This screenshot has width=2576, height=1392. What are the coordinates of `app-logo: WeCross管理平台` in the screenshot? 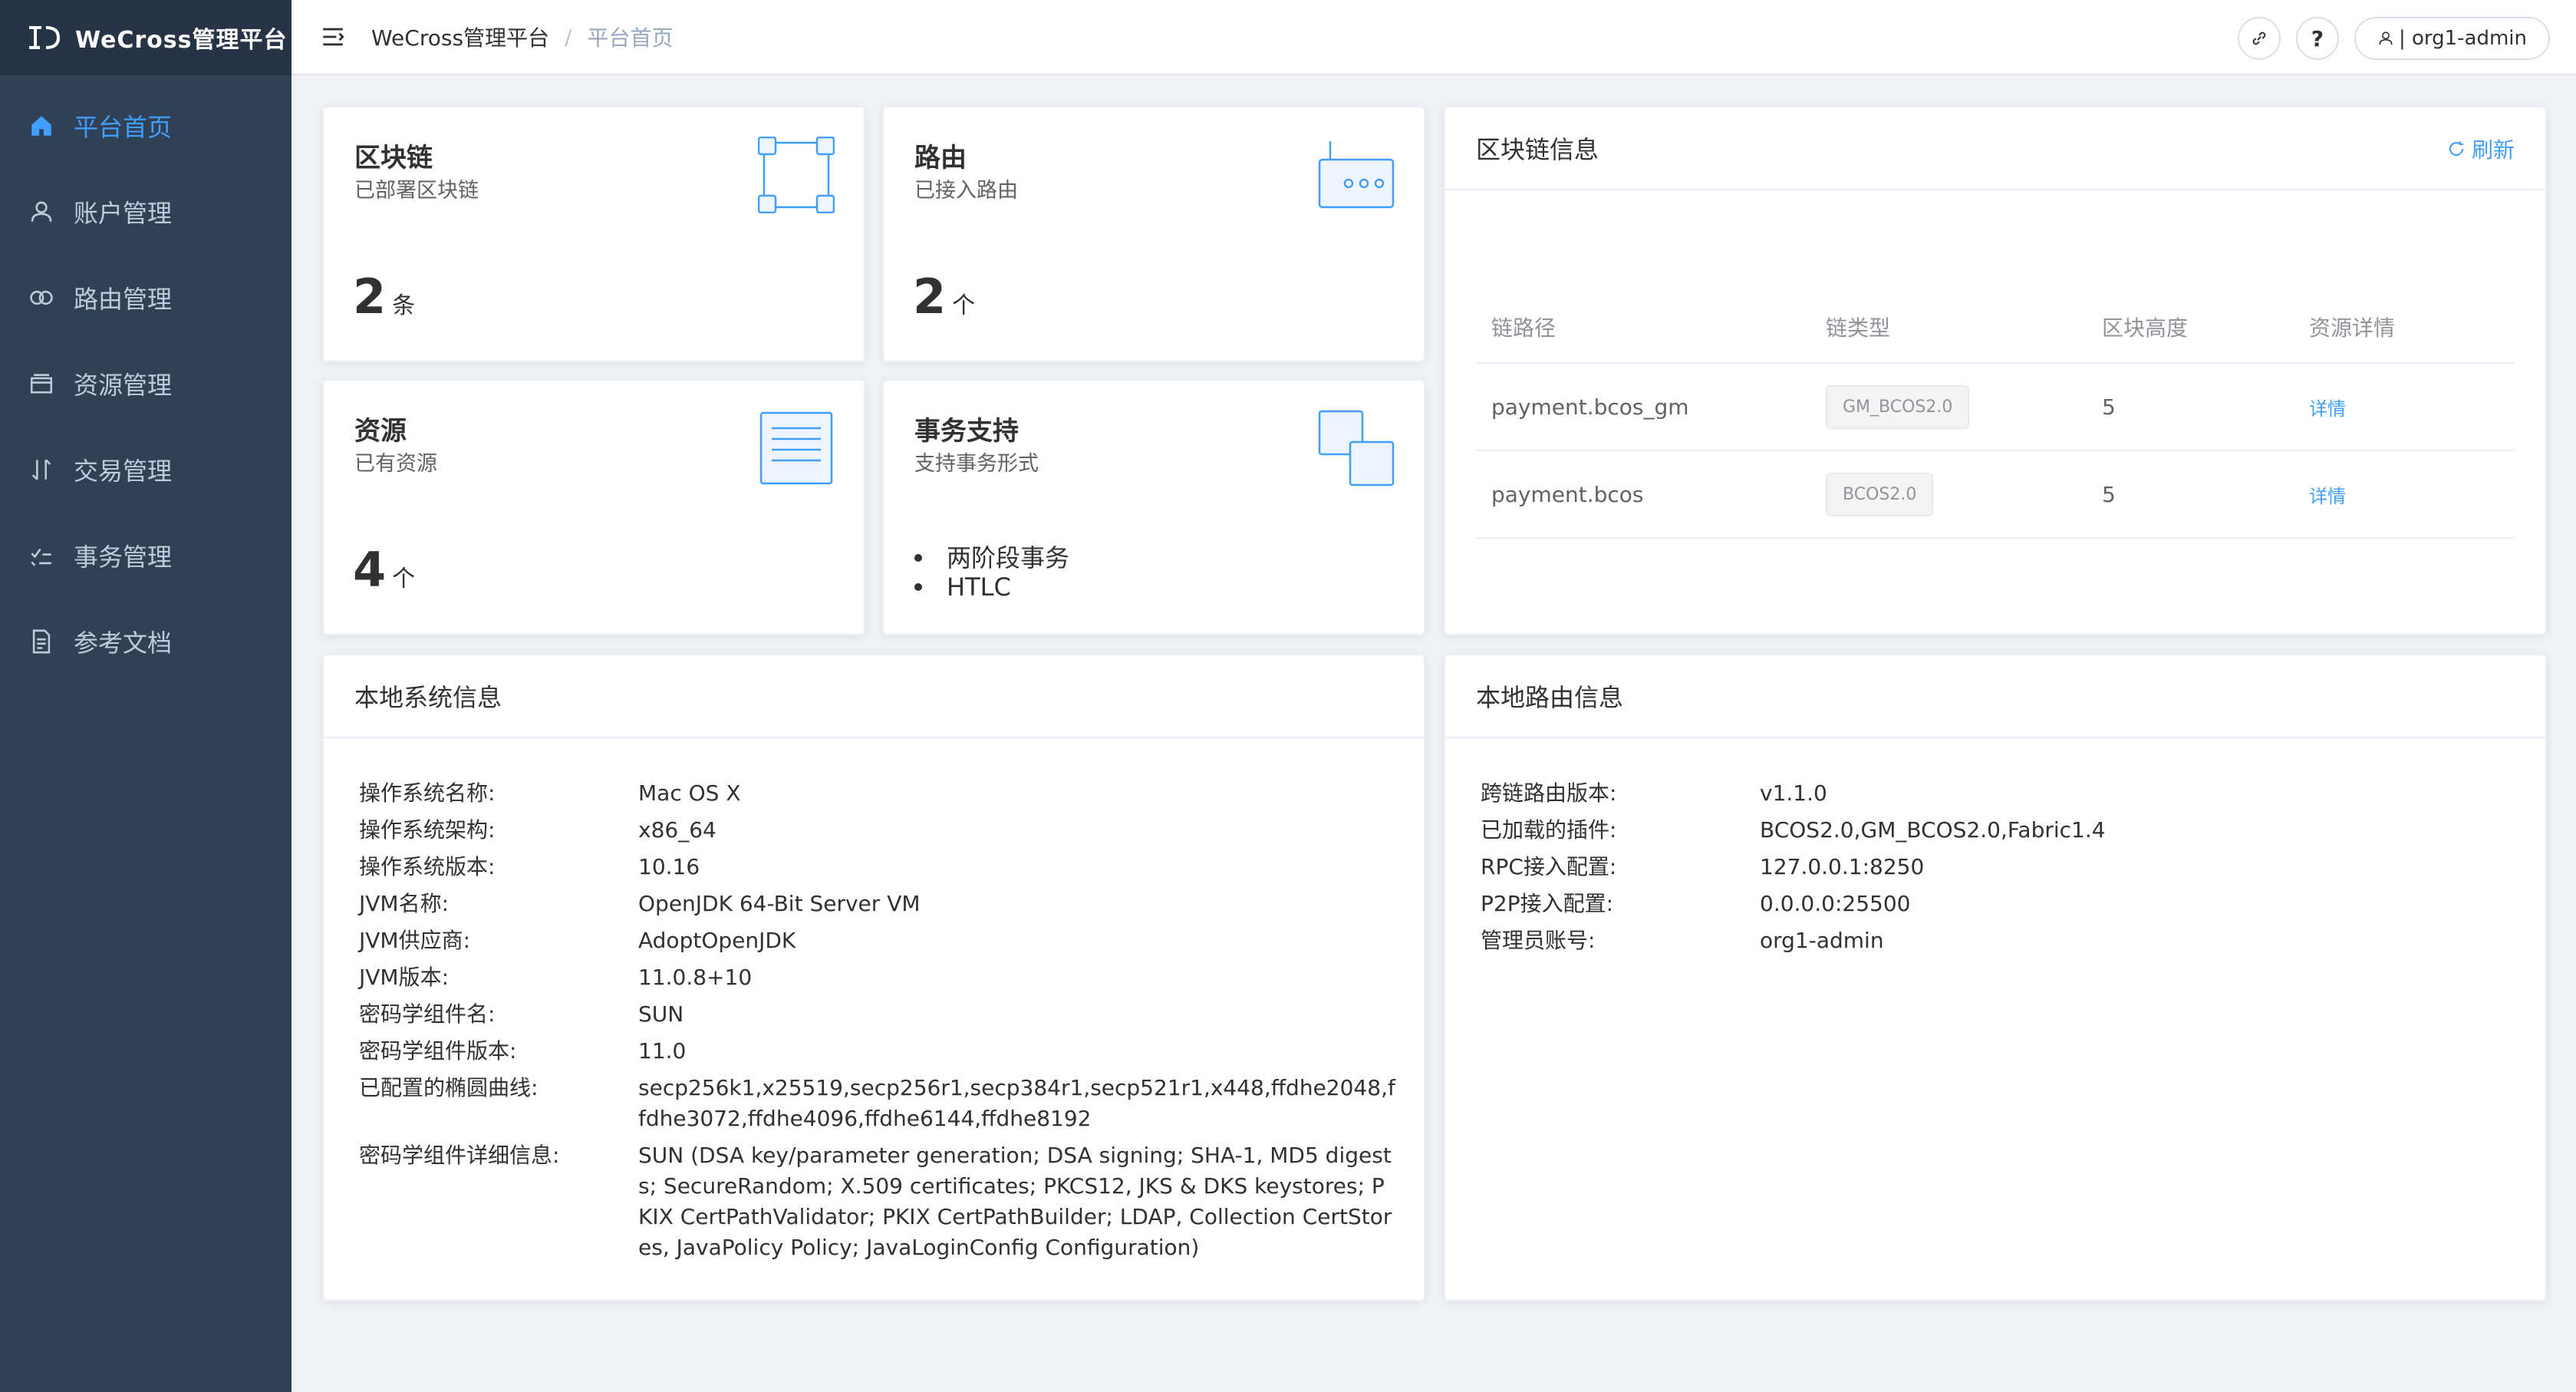 It's located at (146, 37).